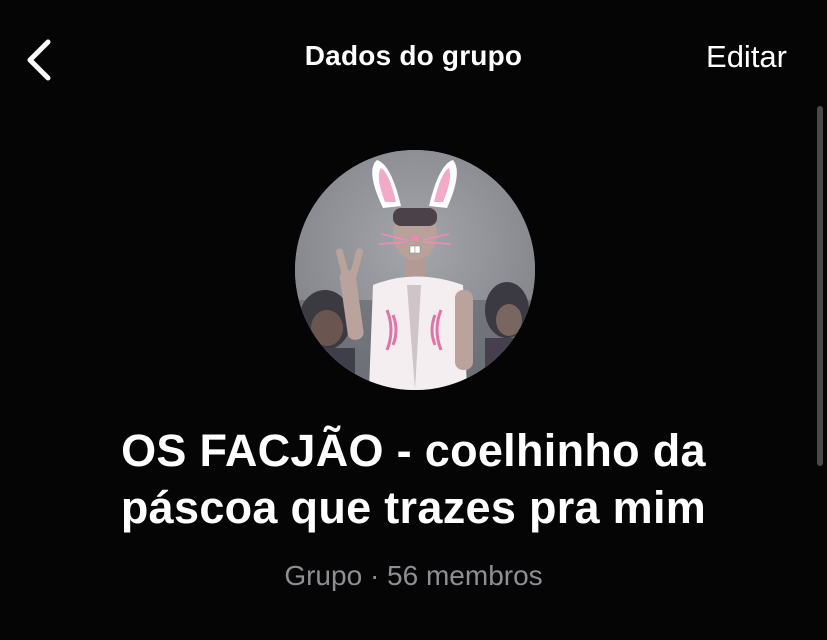 The height and width of the screenshot is (640, 827). I want to click on group-type-label: Grupo, so click(323, 575).